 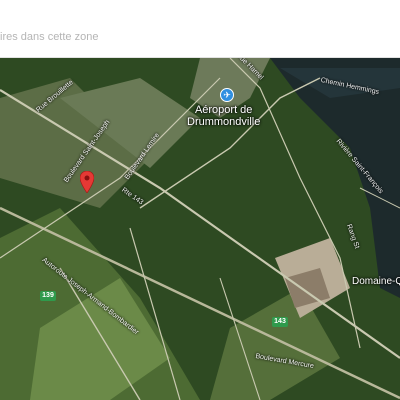 What do you see at coordinates (87, 182) in the screenshot?
I see `location-pin-icon` at bounding box center [87, 182].